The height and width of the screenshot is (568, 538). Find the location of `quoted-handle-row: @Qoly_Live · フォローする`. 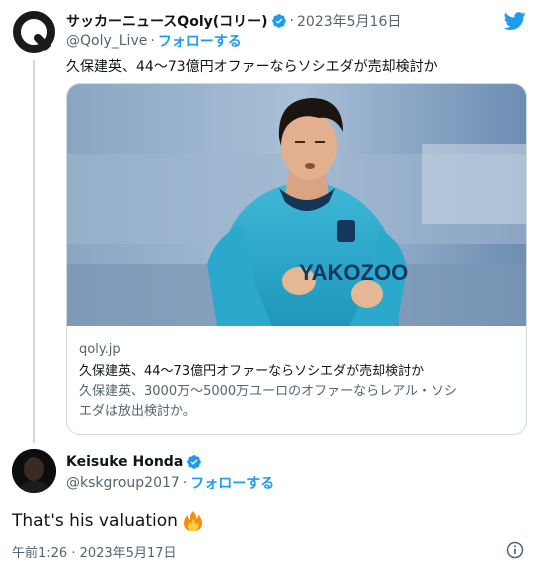

quoted-handle-row: @Qoly_Live · フォローする is located at coordinates (154, 41).